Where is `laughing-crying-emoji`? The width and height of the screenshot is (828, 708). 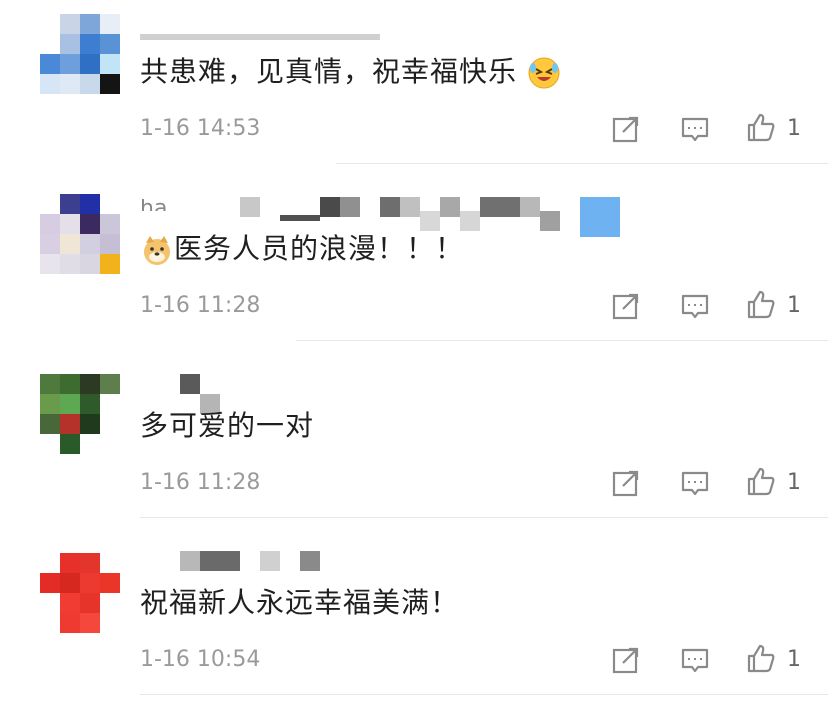
laughing-crying-emoji is located at coordinates (544, 73).